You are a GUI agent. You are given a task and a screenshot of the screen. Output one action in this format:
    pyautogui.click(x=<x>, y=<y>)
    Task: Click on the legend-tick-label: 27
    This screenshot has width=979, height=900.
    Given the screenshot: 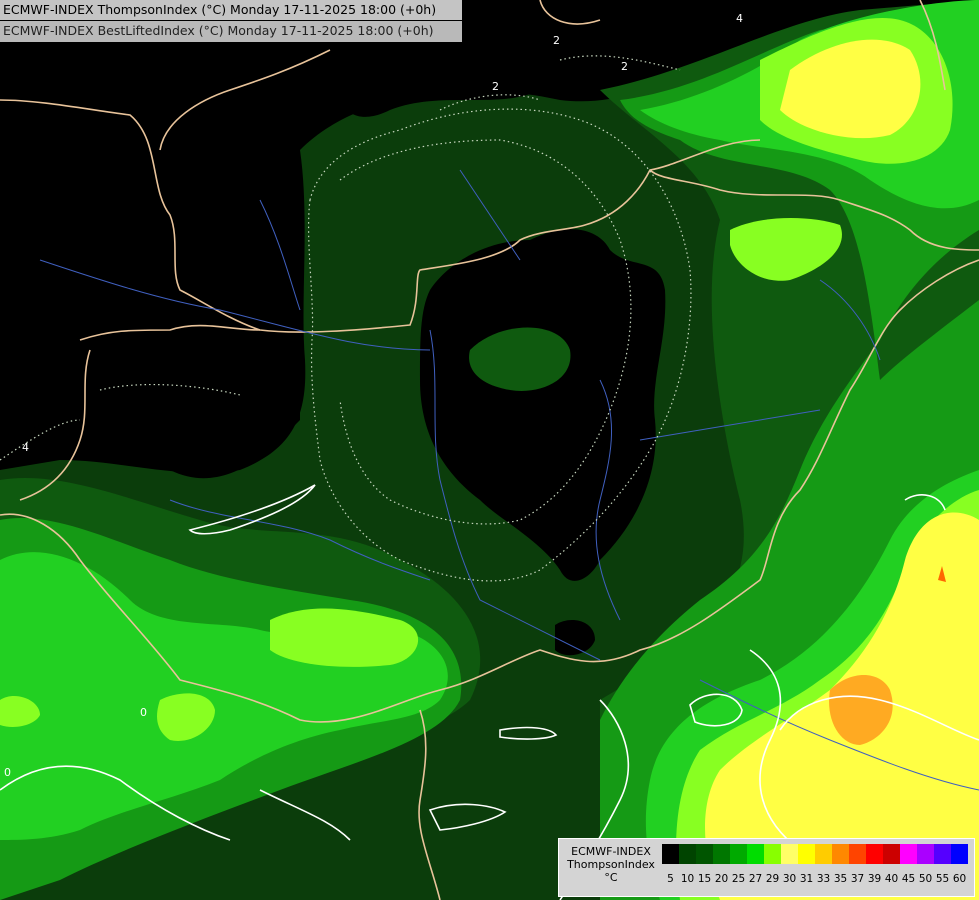 What is the action you would take?
    pyautogui.click(x=755, y=879)
    